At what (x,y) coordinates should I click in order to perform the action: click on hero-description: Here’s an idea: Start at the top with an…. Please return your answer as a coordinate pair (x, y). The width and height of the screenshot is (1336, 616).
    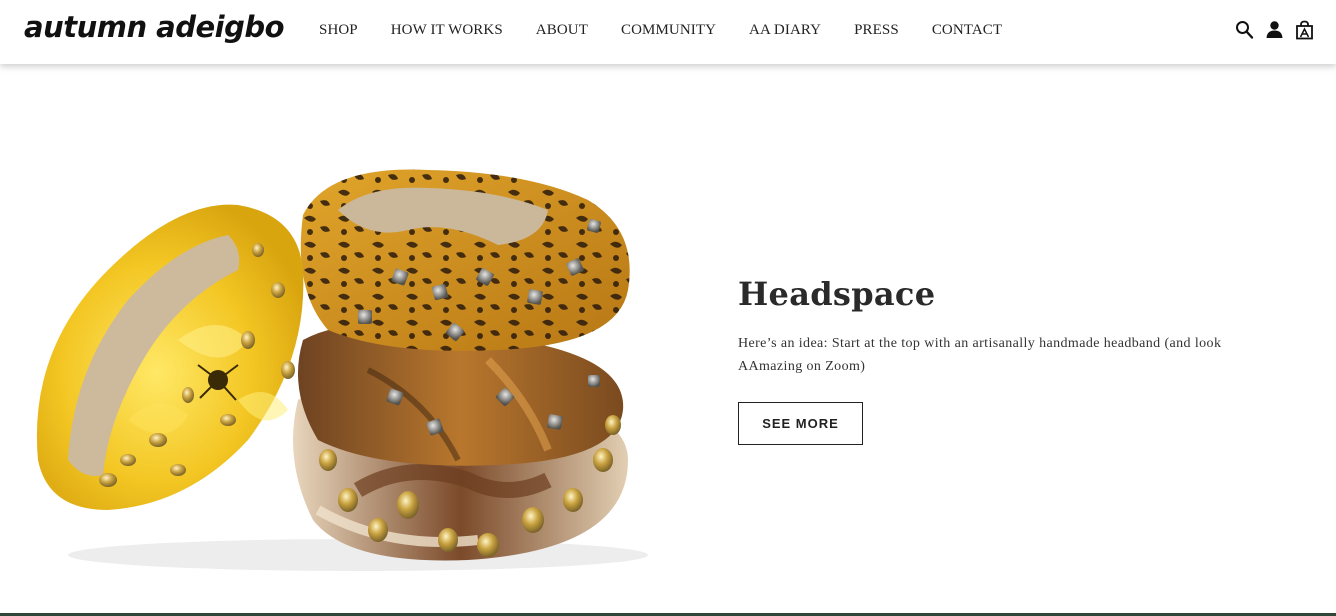
    Looking at the image, I should click on (980, 355).